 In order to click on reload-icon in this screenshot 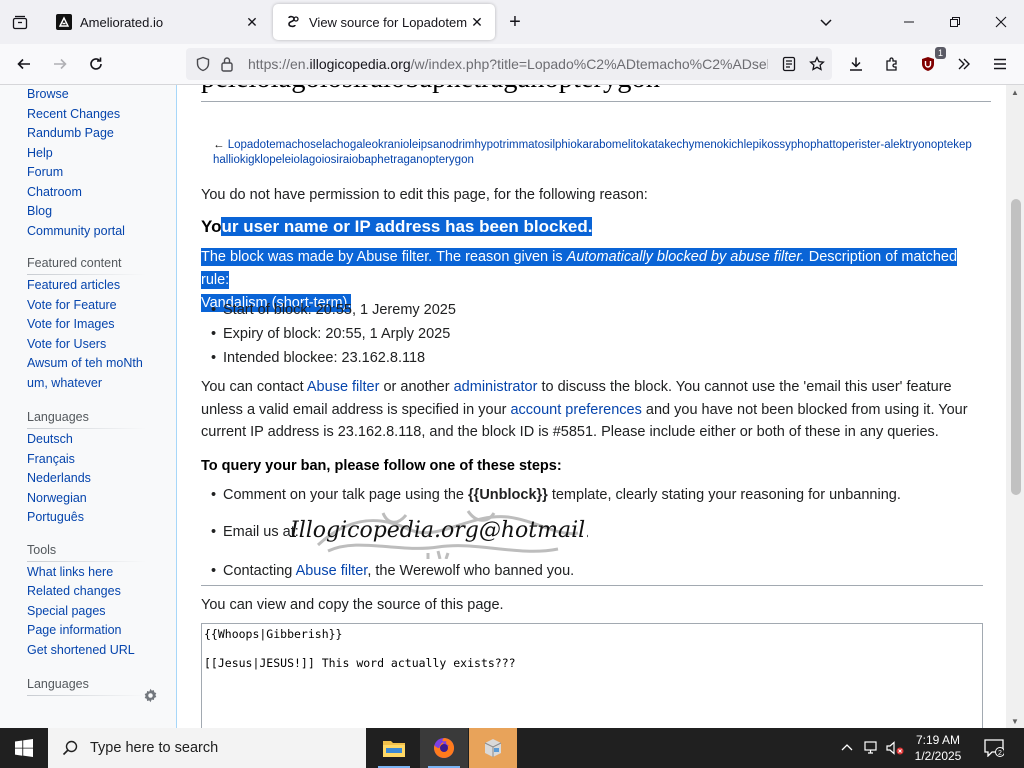, I will do `click(96, 64)`.